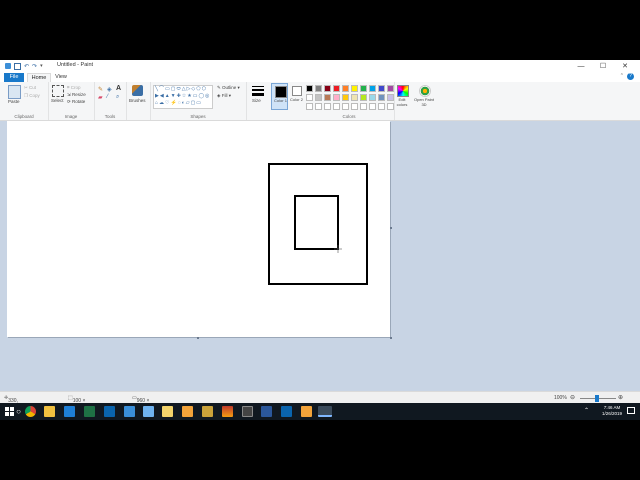 Image resolution: width=640 pixels, height=480 pixels. I want to click on edit-colors-icon, so click(403, 91).